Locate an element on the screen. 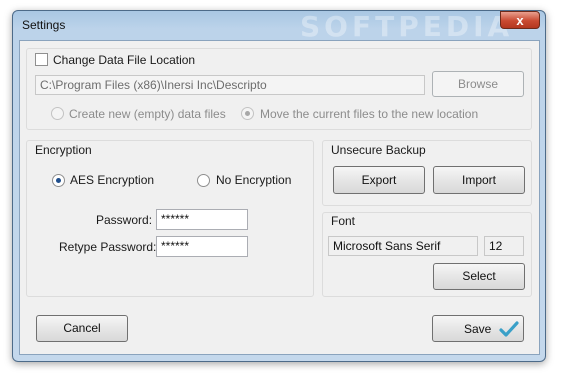  no-encryption-radio is located at coordinates (203, 180).